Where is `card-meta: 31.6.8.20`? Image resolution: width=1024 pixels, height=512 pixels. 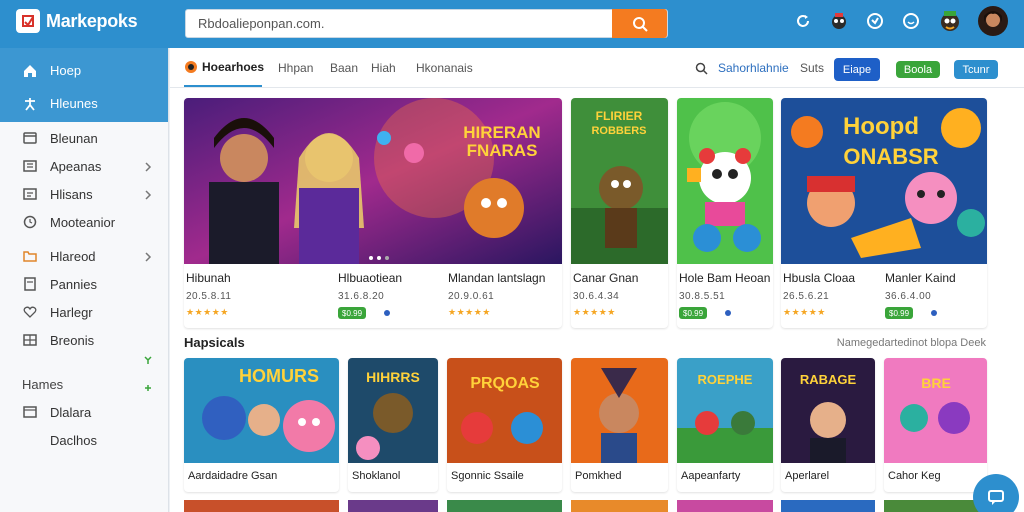 card-meta: 31.6.8.20 is located at coordinates (361, 296).